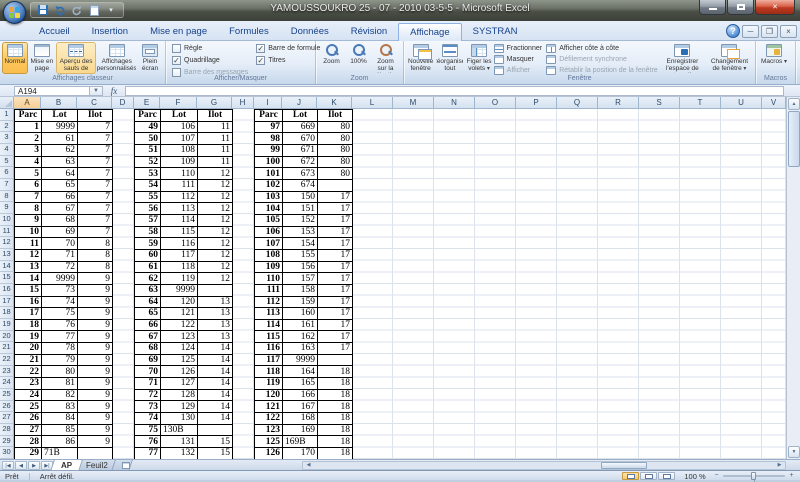 The image size is (800, 482). Describe the element at coordinates (179, 220) in the screenshot. I see `cell: 114` at that location.